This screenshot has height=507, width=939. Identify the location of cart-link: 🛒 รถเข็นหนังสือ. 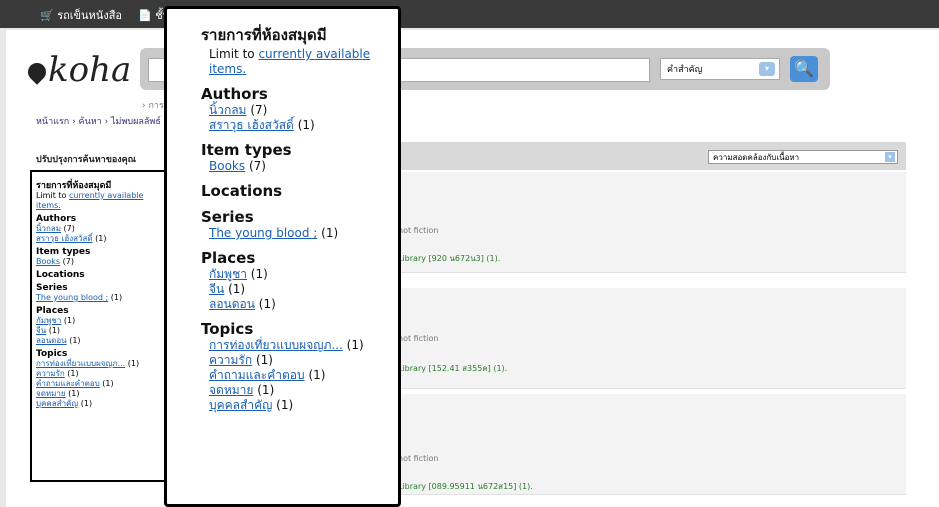
(81, 15).